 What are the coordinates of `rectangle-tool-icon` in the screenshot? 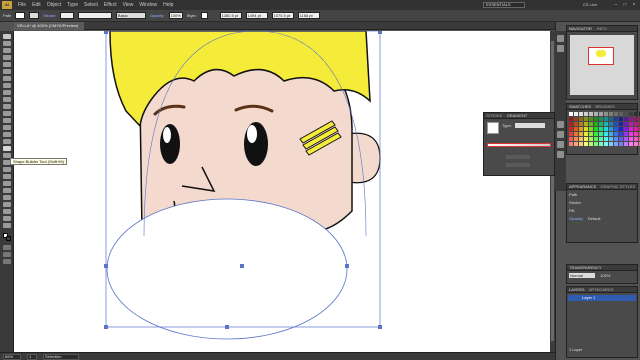 It's located at (7, 85).